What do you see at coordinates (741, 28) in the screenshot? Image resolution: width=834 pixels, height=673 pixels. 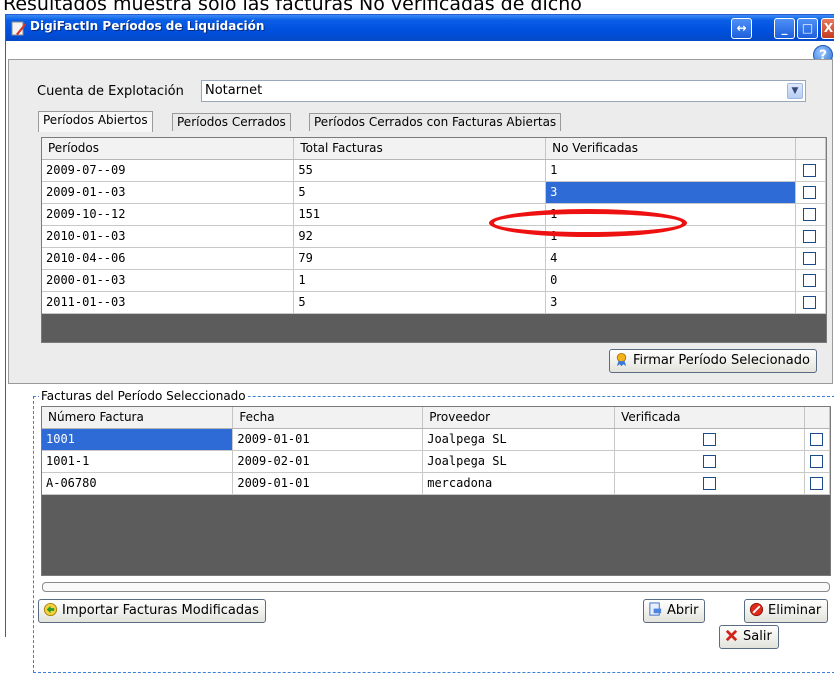 I see `resize-button: ↔` at bounding box center [741, 28].